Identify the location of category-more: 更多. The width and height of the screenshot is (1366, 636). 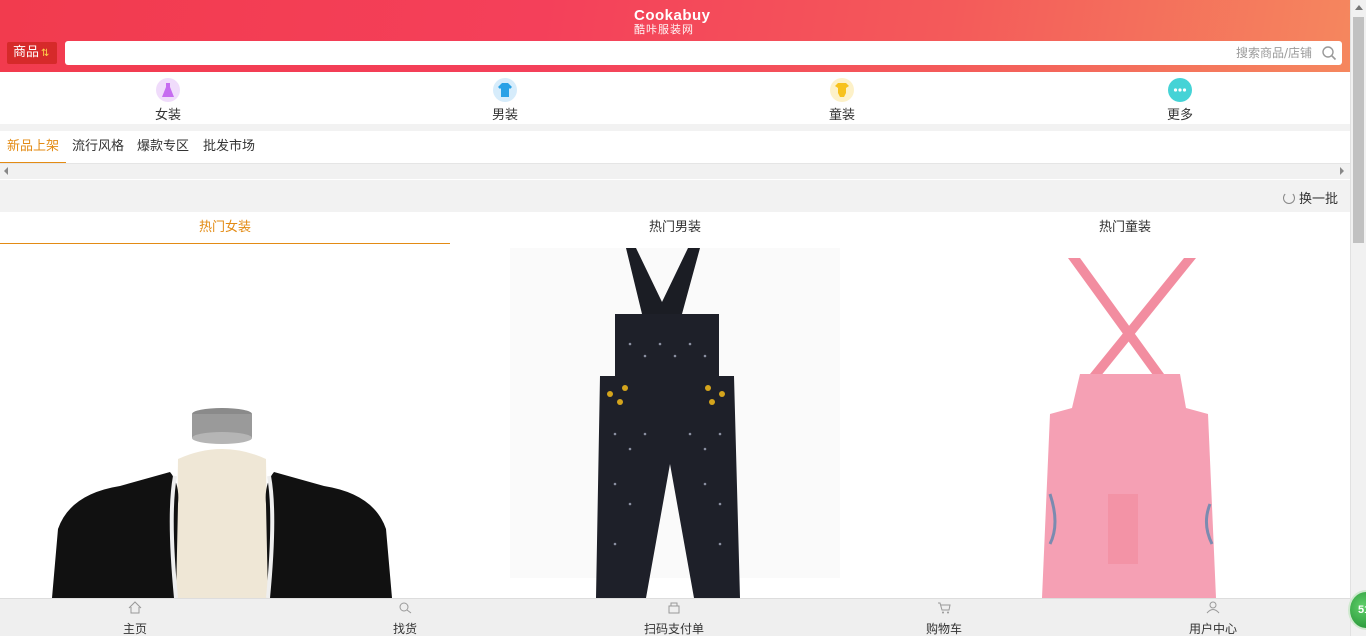
(1180, 100).